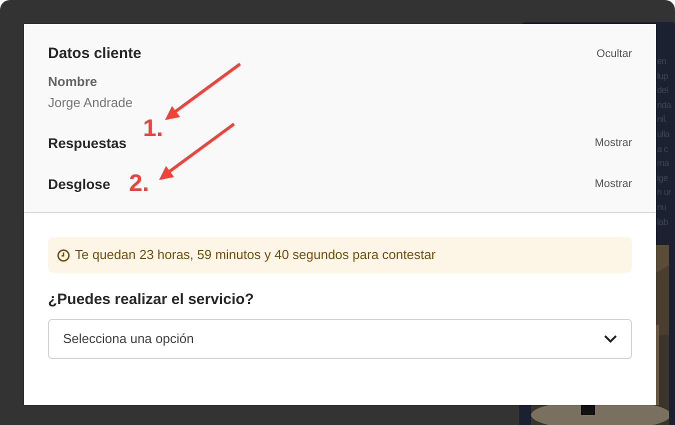  What do you see at coordinates (610, 338) in the screenshot?
I see `chevron-down-icon` at bounding box center [610, 338].